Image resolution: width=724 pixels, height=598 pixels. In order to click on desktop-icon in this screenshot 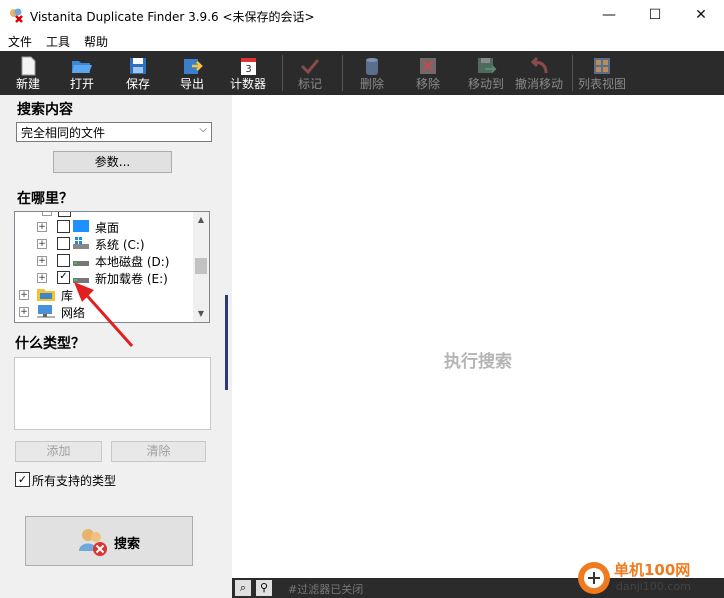, I will do `click(81, 226)`.